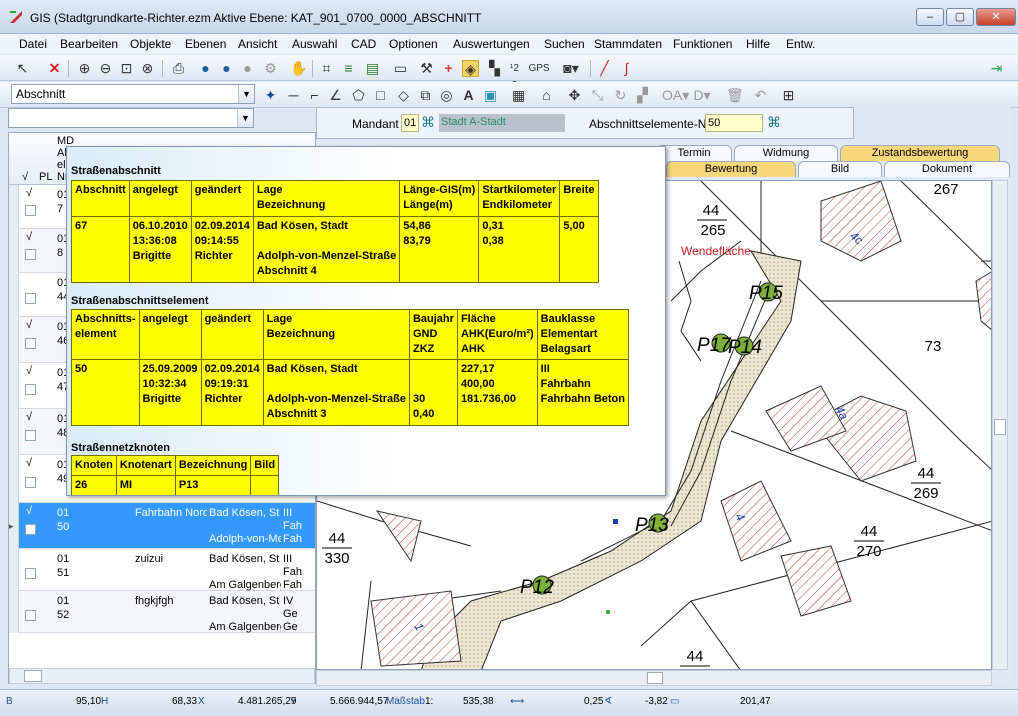  Describe the element at coordinates (380, 95) in the screenshot. I see `rectangle-icon: □` at that location.